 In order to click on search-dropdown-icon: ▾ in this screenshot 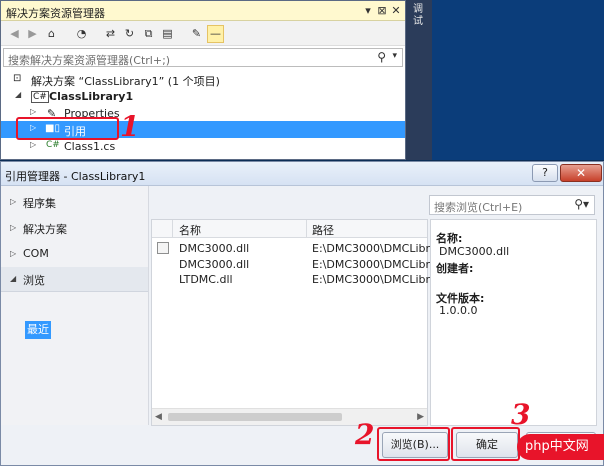, I will do `click(394, 56)`.